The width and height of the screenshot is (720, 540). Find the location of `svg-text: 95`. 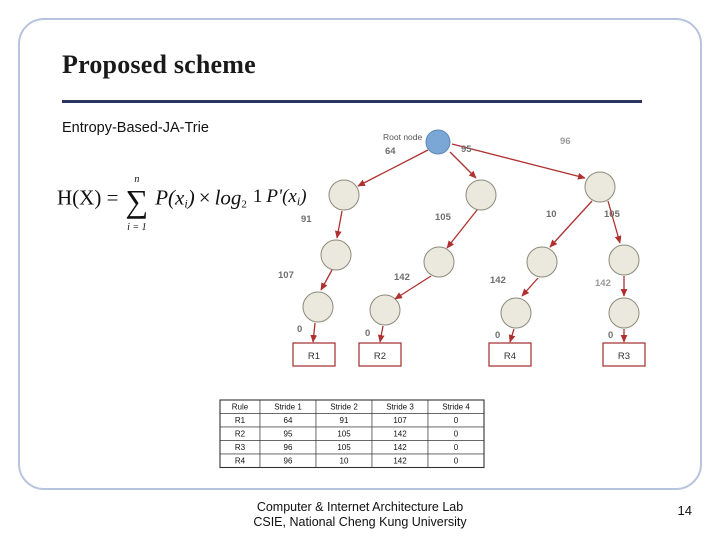

svg-text: 95 is located at coordinates (466, 149).